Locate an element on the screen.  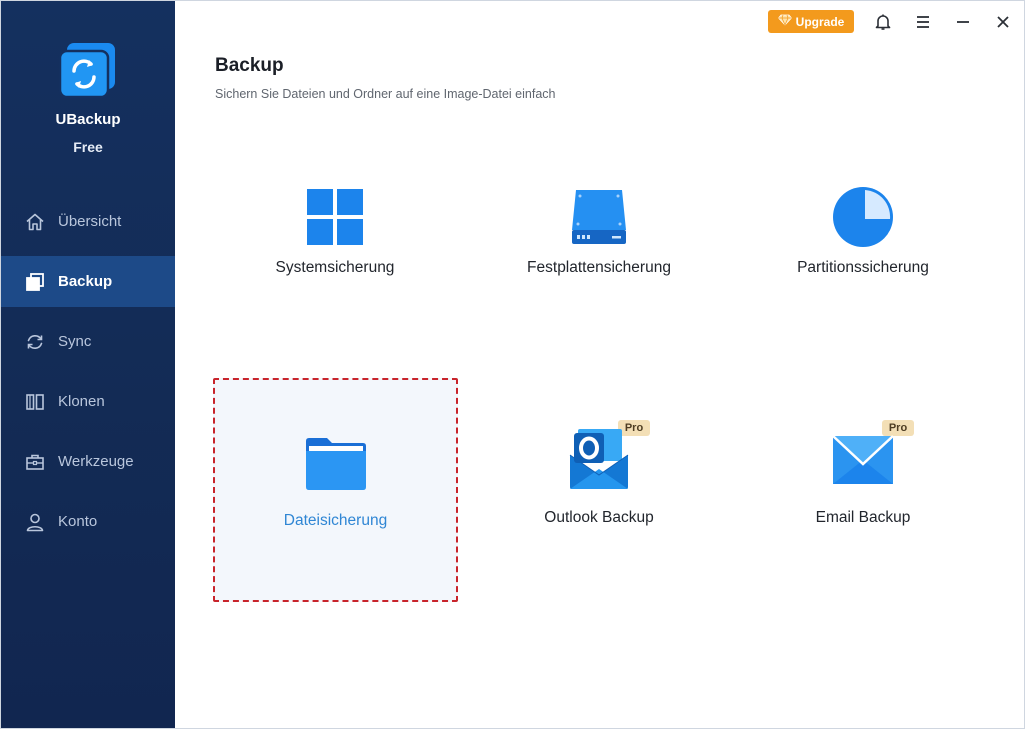
sync-icon is located at coordinates (35, 342).